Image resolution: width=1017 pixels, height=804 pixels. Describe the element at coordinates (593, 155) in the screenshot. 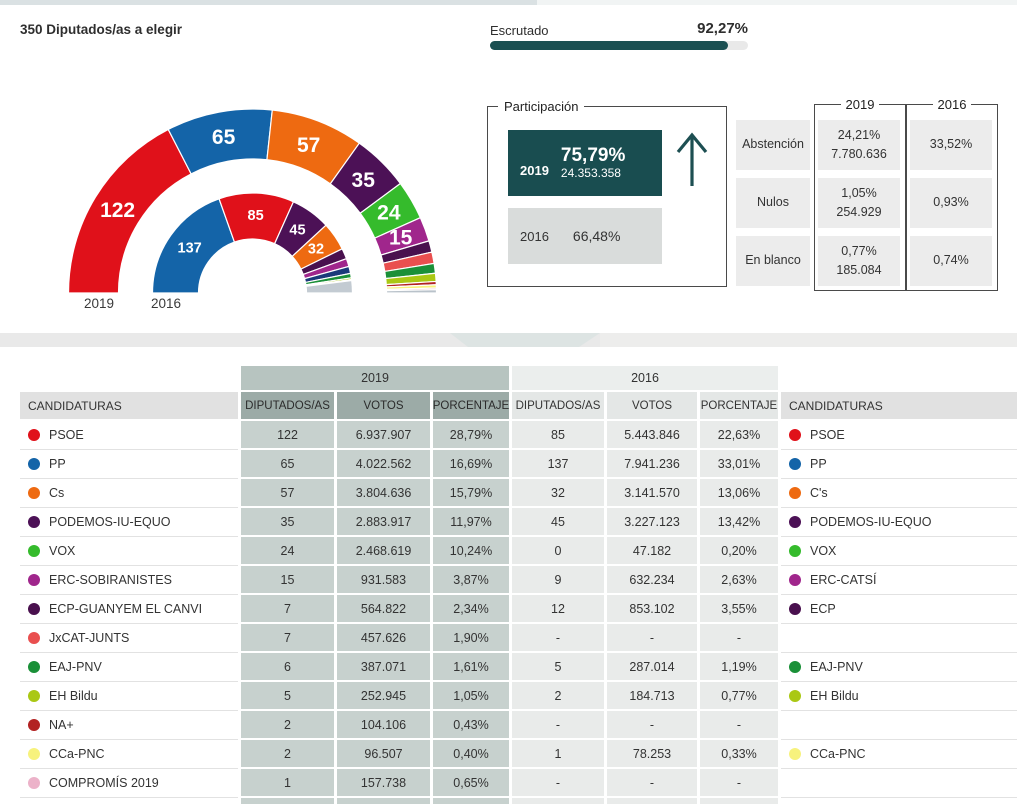

I see `participacion-2019-percent: 75,79%` at that location.